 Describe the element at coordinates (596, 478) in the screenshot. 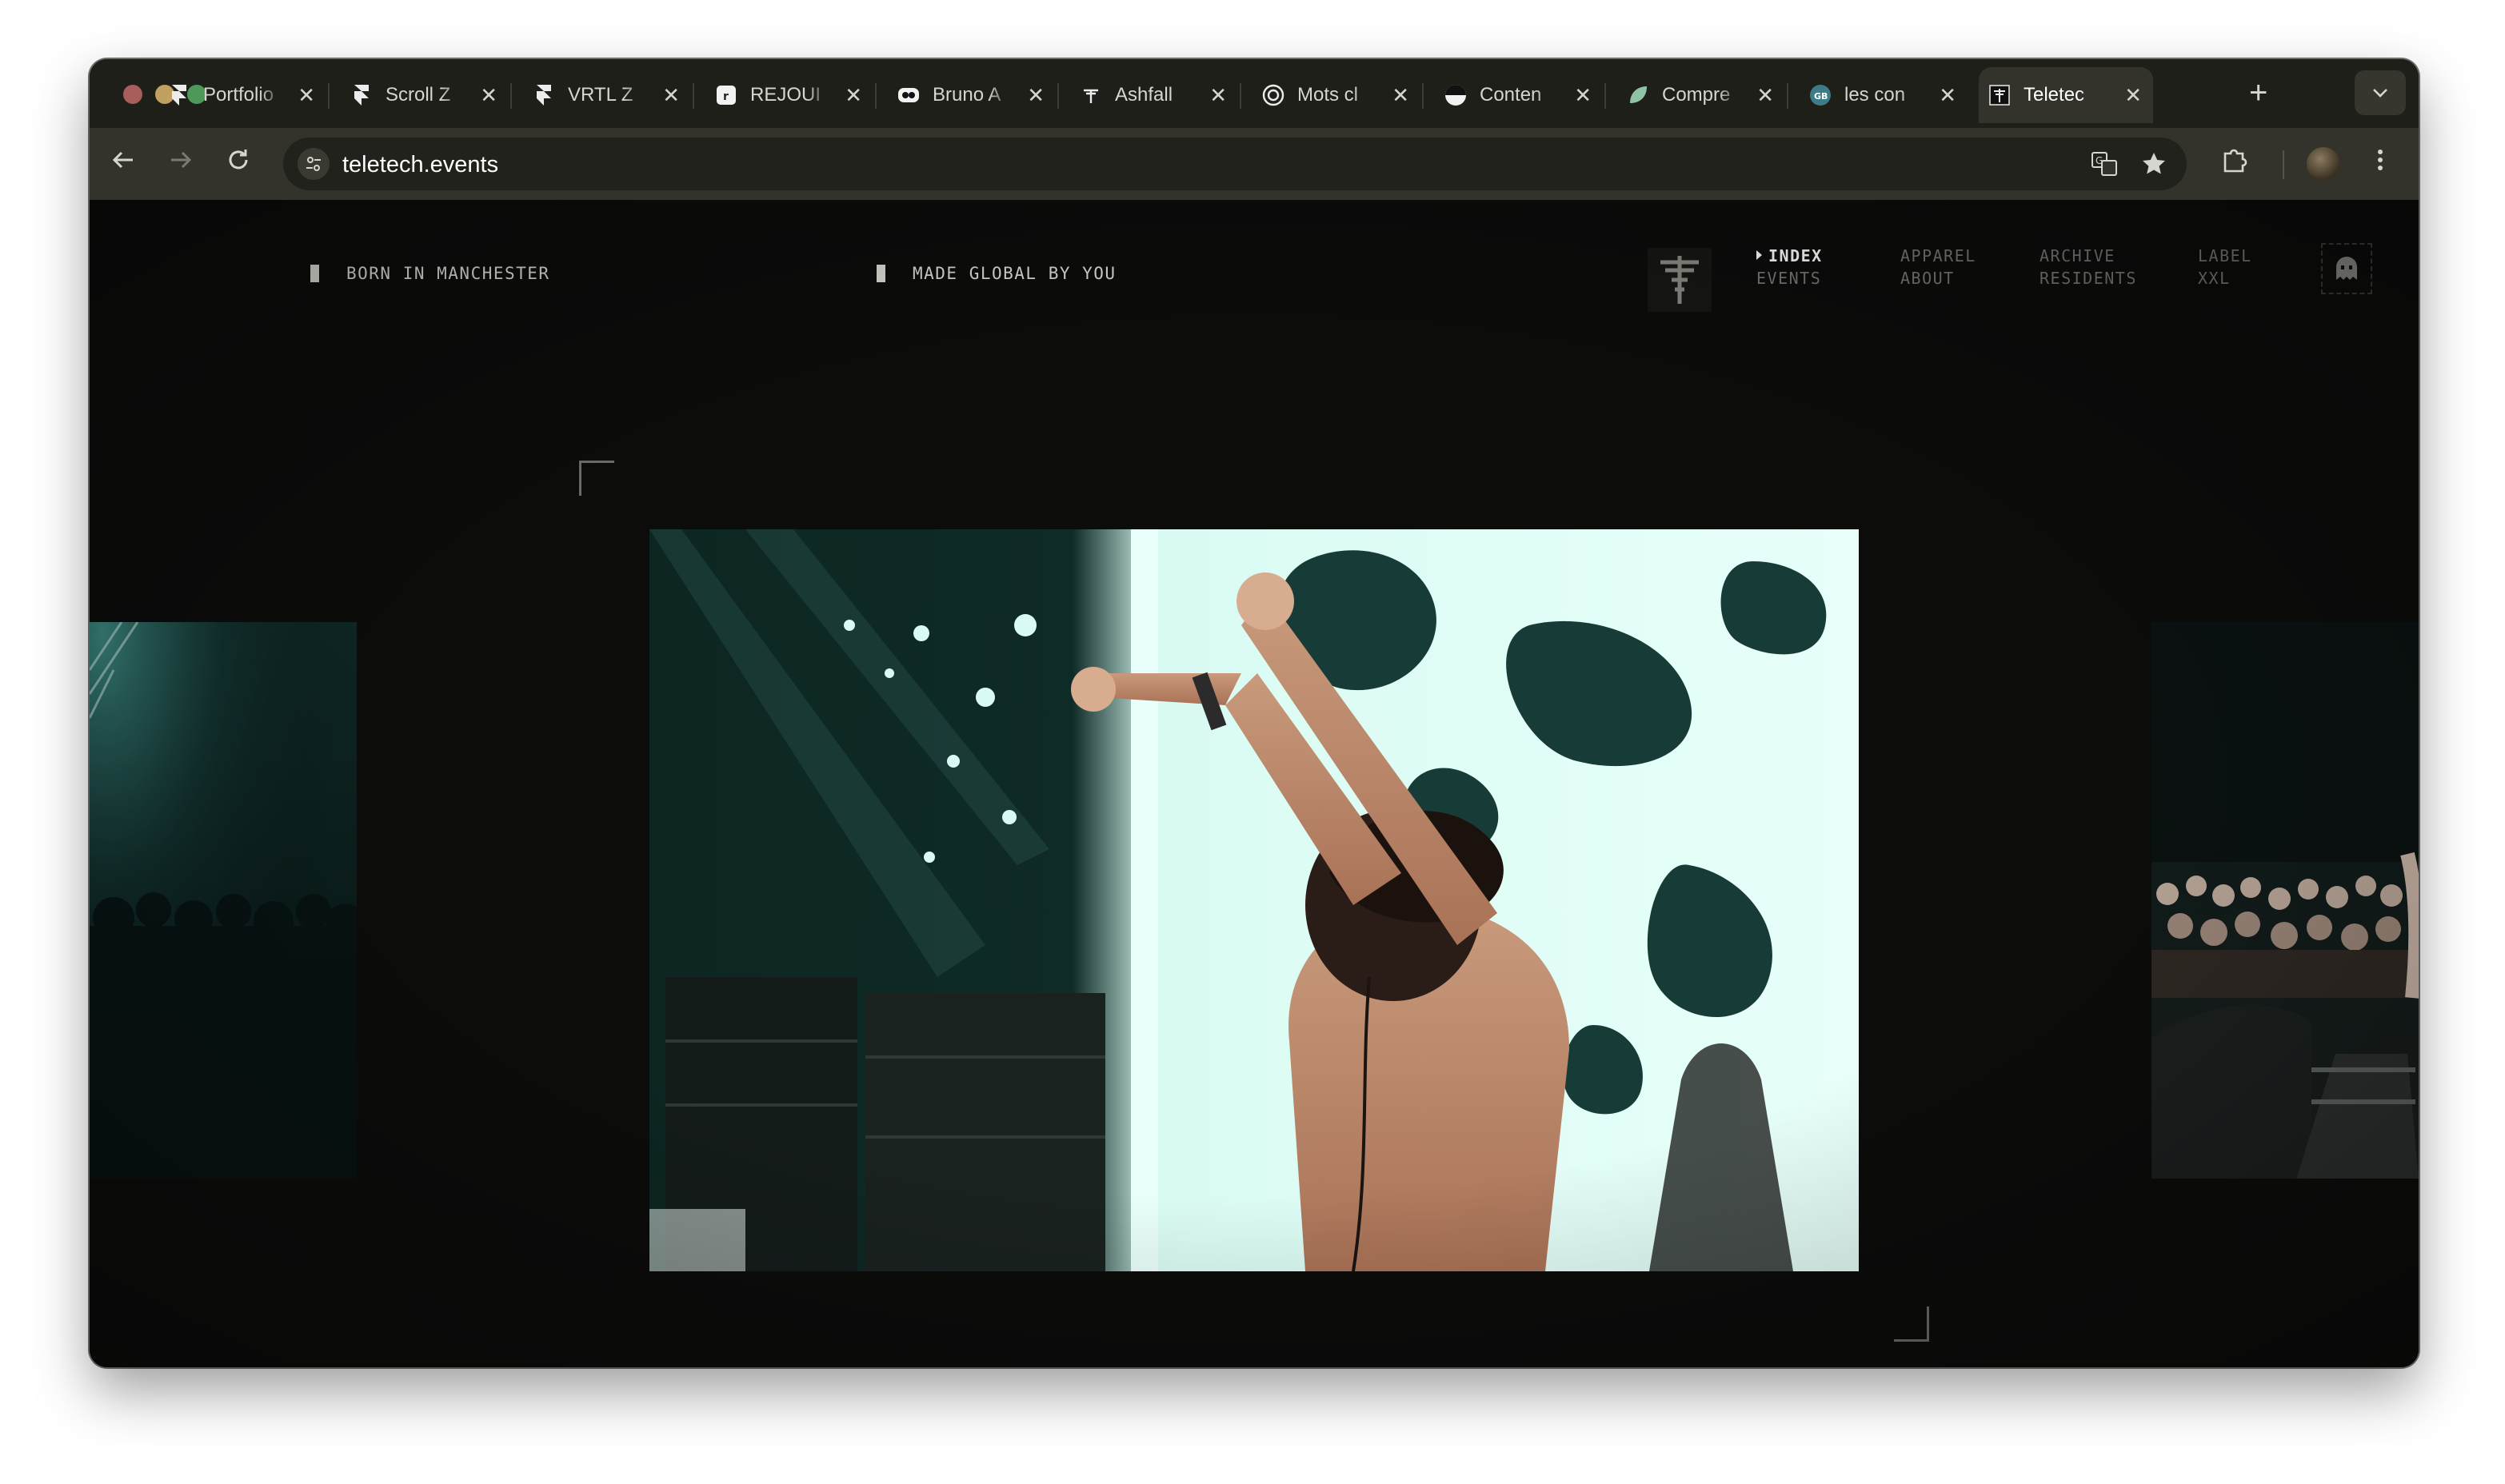

I see `frame-corner-top-left` at that location.